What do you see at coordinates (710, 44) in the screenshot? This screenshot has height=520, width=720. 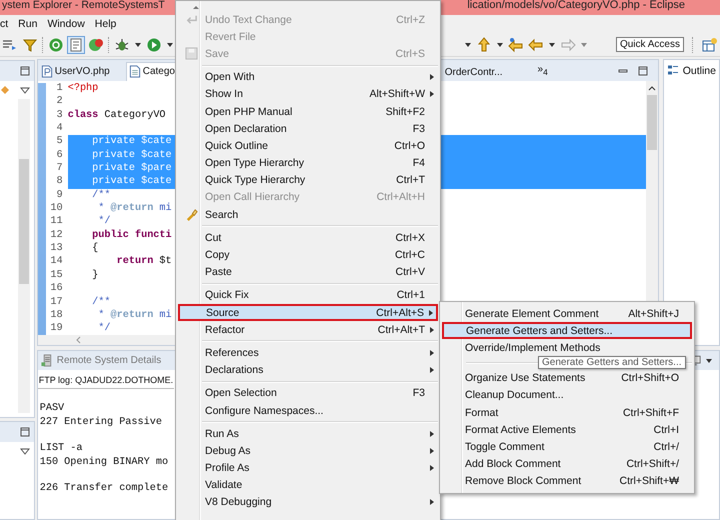 I see `perspective-icon` at bounding box center [710, 44].